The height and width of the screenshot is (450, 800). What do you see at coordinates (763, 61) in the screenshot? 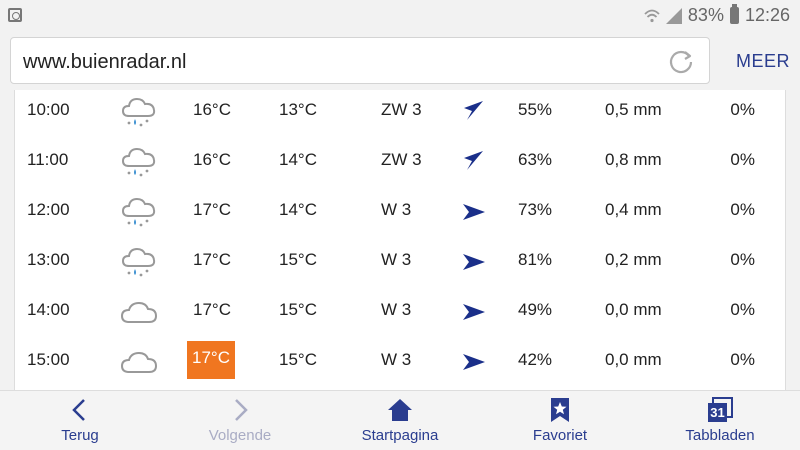
I see `more-menu-button: MEER` at bounding box center [763, 61].